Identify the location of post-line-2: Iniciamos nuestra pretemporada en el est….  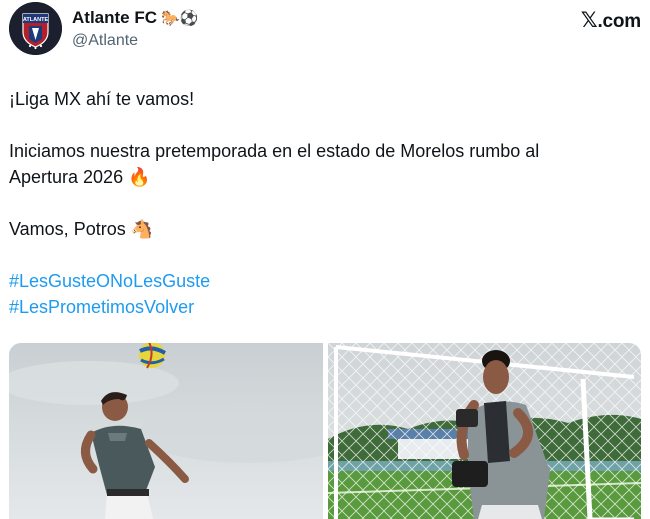
(274, 151).